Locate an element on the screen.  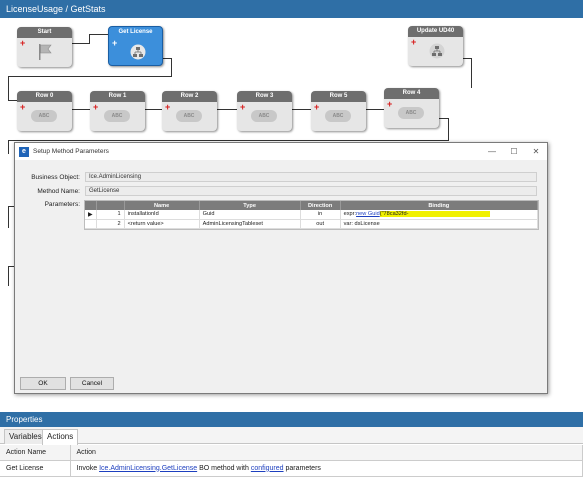
business-object-field: Ice.AdminLicensing is located at coordinates (311, 177).